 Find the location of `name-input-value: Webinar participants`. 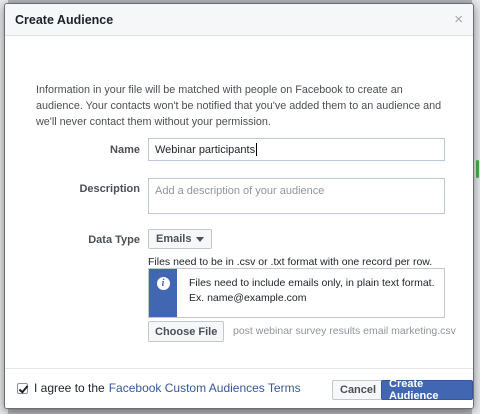

name-input-value: Webinar participants is located at coordinates (205, 149).